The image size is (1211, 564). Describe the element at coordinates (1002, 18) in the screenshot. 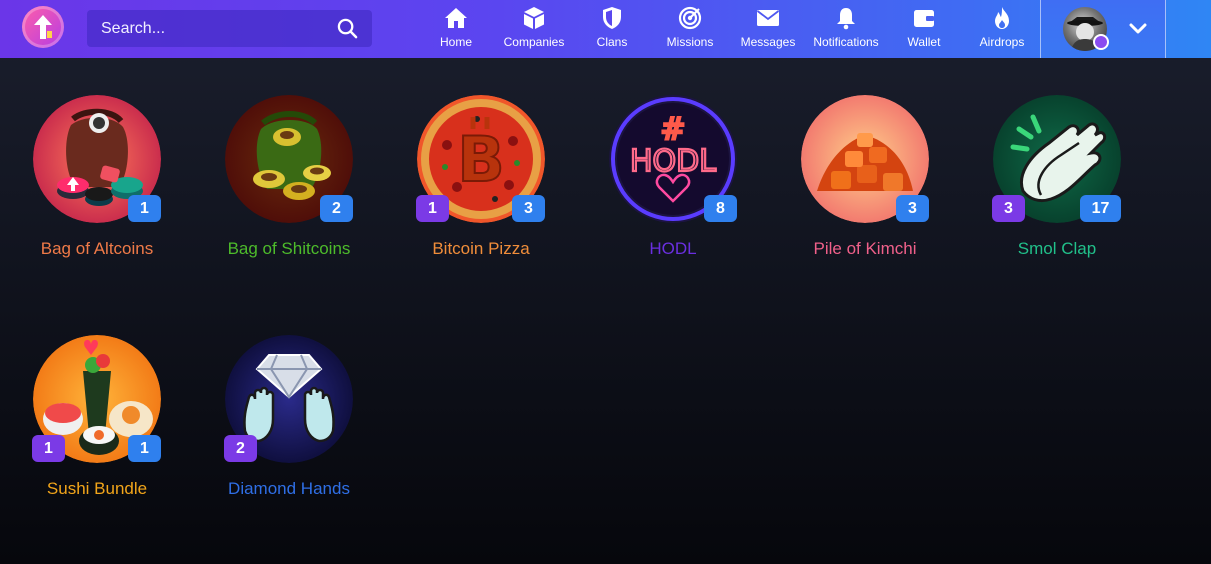

I see `flame-icon` at that location.